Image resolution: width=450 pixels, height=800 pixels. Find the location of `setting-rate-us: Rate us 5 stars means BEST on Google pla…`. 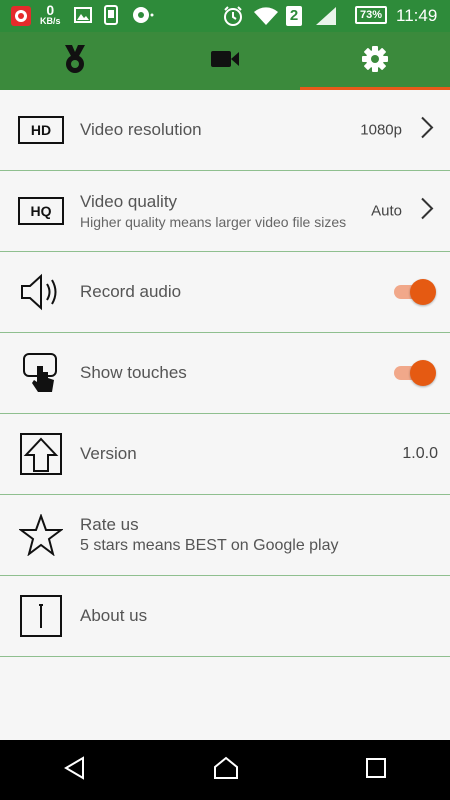

setting-rate-us: Rate us 5 stars means BEST on Google pla… is located at coordinates (225, 535).